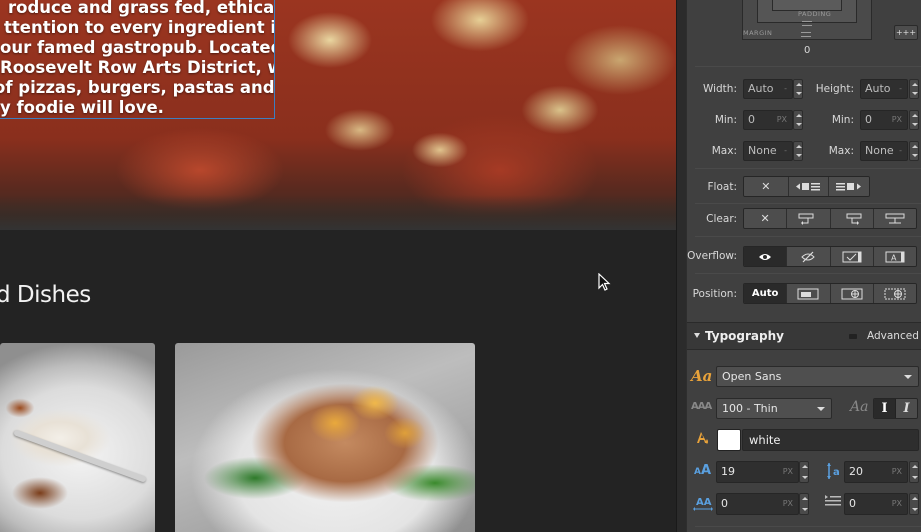 The height and width of the screenshot is (532, 921). Describe the element at coordinates (804, 504) in the screenshot. I see `letter-spacing-stepper` at that location.